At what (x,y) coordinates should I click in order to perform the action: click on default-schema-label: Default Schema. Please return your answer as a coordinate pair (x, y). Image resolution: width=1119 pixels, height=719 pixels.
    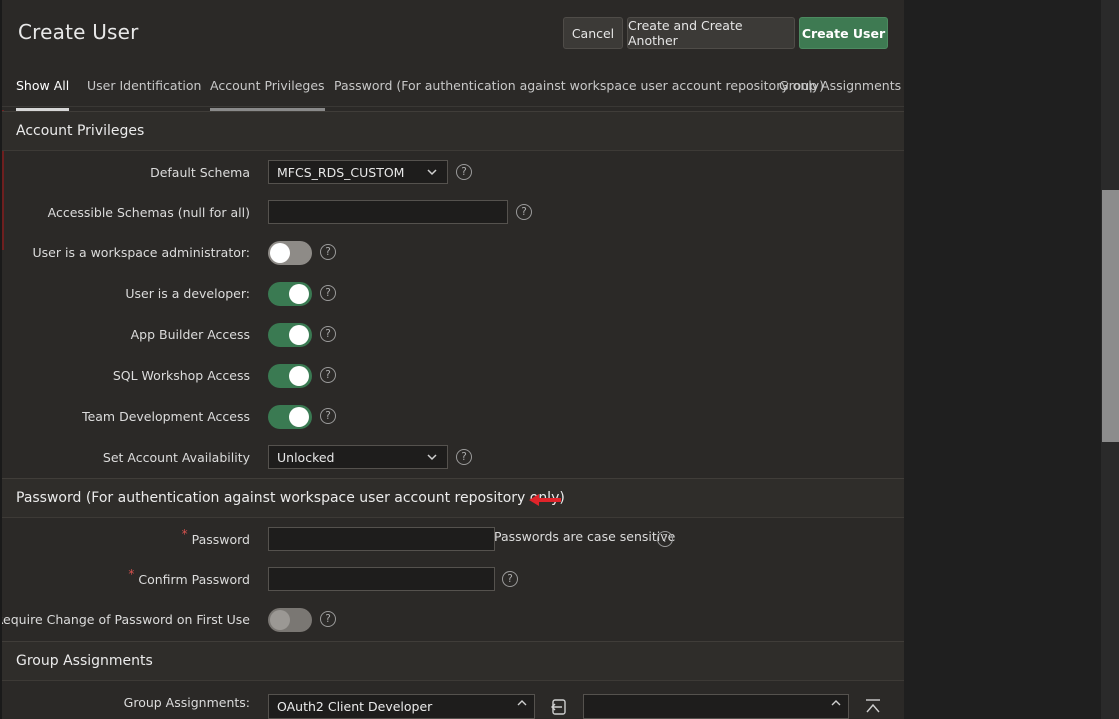
    Looking at the image, I should click on (200, 172).